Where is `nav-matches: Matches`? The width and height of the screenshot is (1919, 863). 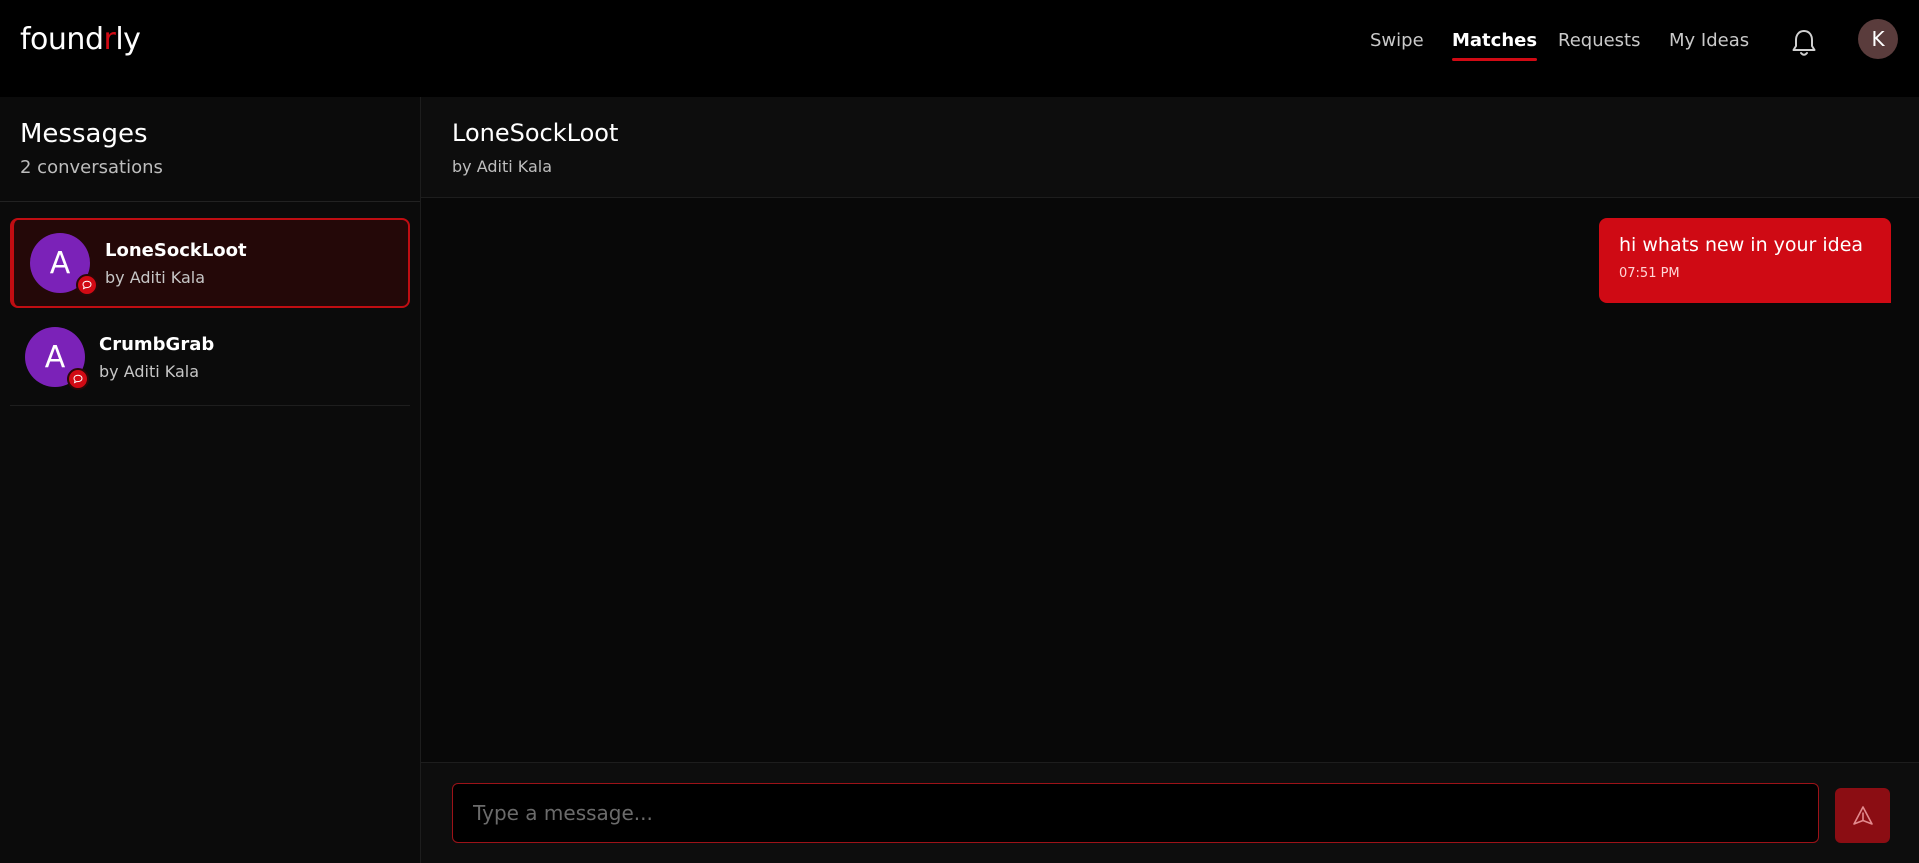 nav-matches: Matches is located at coordinates (1495, 45).